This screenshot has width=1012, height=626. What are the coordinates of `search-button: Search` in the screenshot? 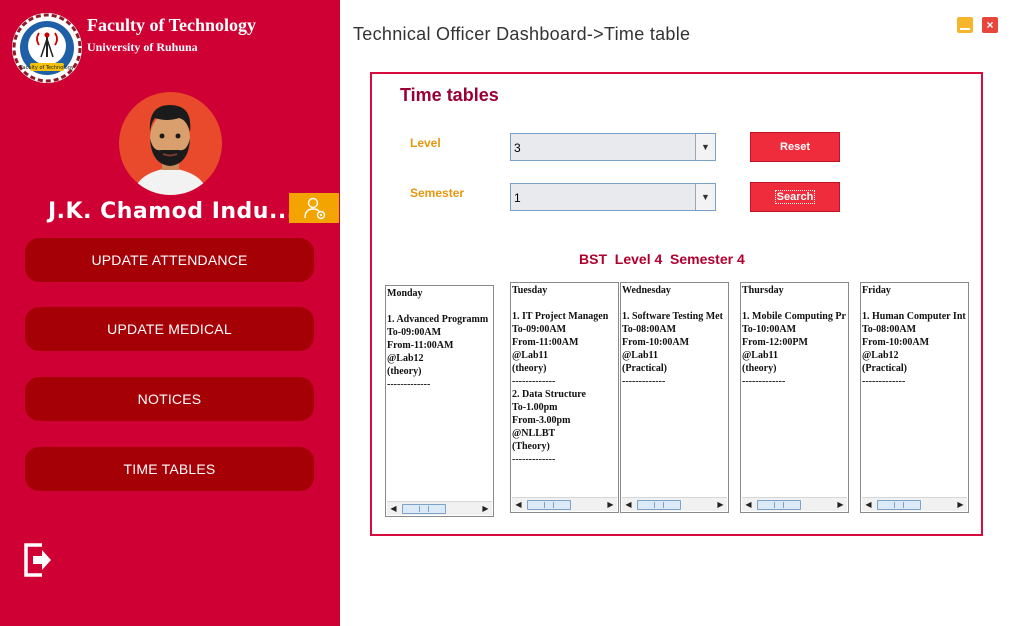 It's located at (795, 197).